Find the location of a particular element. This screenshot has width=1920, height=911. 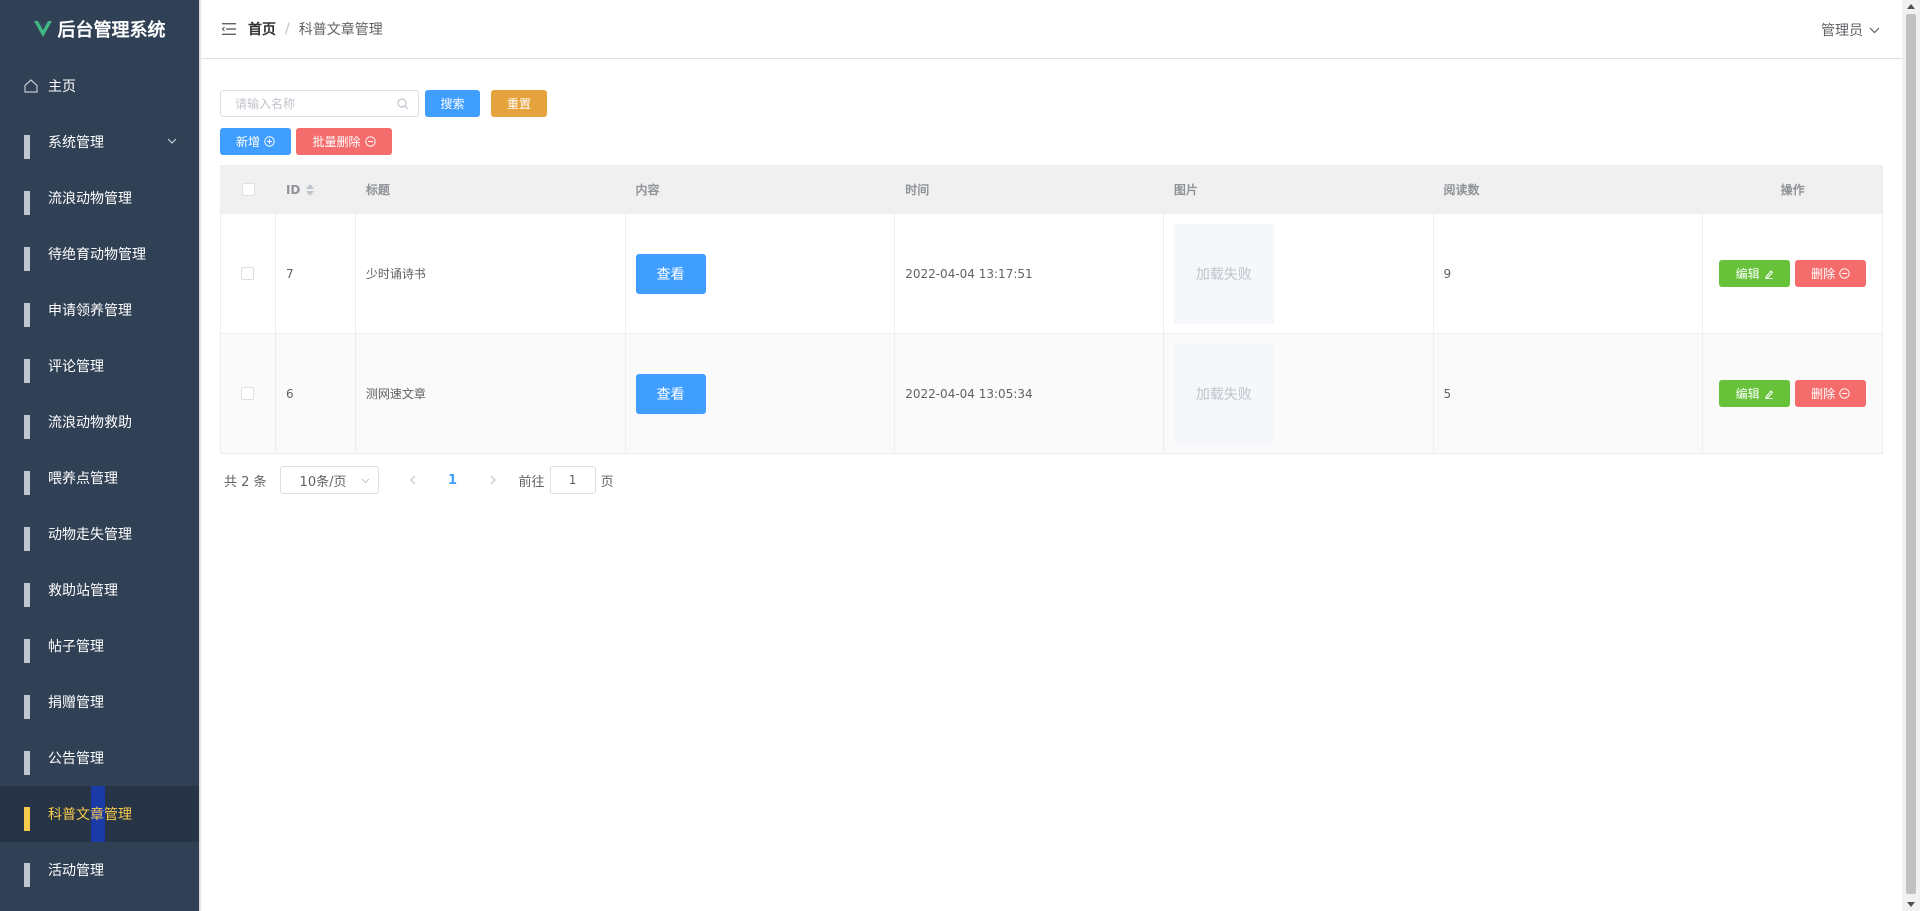

sidebar-item-label: 喂养点管理 is located at coordinates (83, 479).